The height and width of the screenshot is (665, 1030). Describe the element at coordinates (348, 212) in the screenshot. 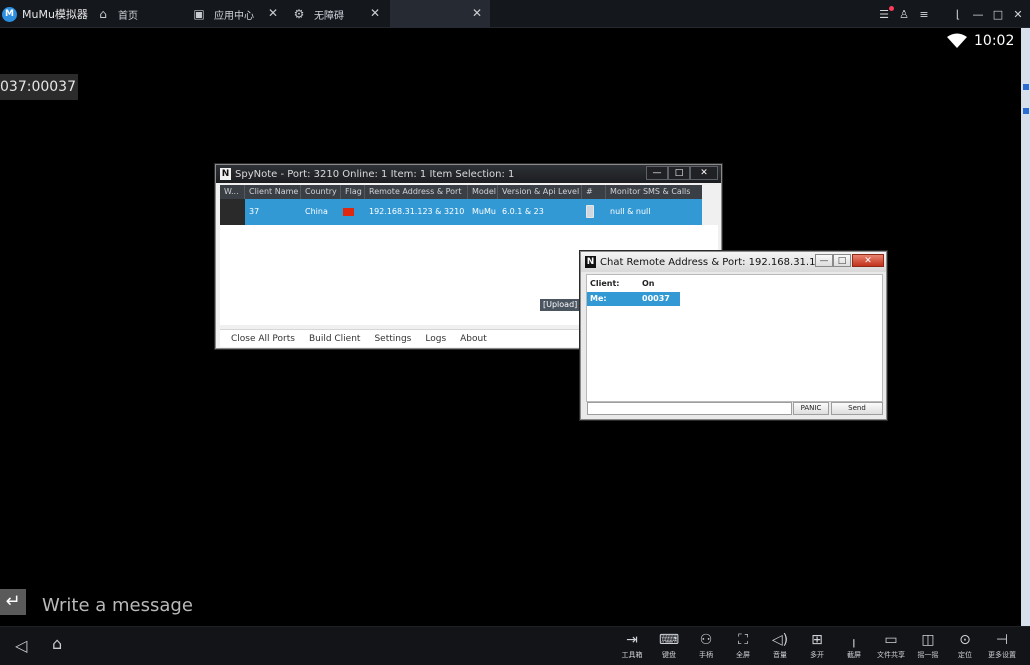

I see `china-flag-icon` at that location.